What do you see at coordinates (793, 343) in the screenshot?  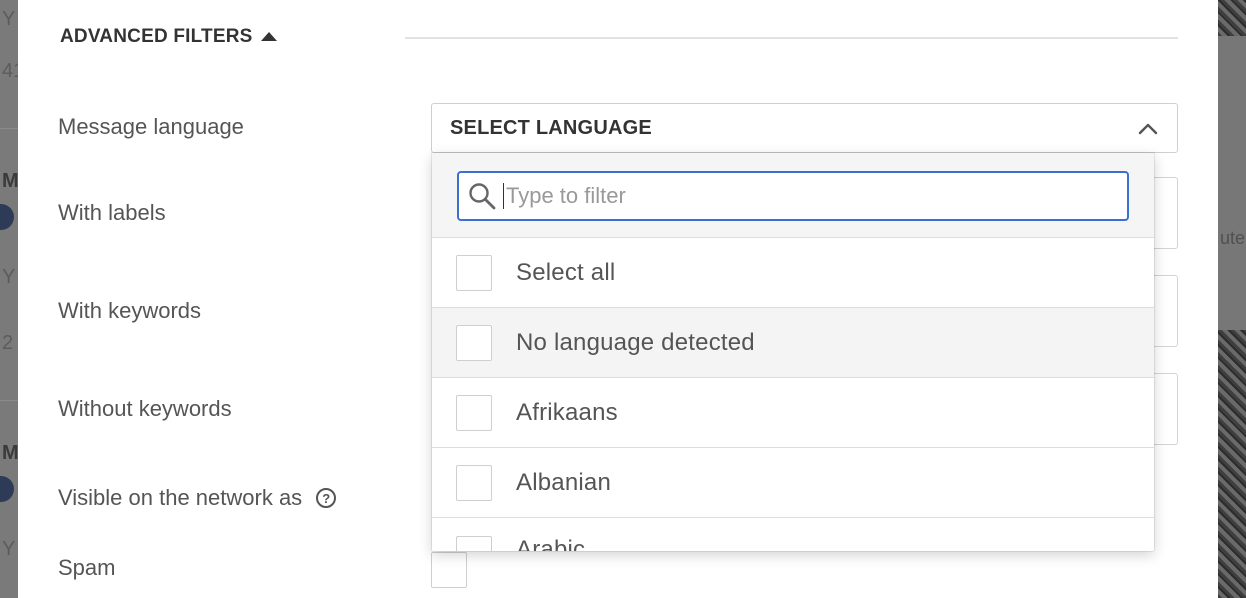 I see `option-no-language-detected: No language detected` at bounding box center [793, 343].